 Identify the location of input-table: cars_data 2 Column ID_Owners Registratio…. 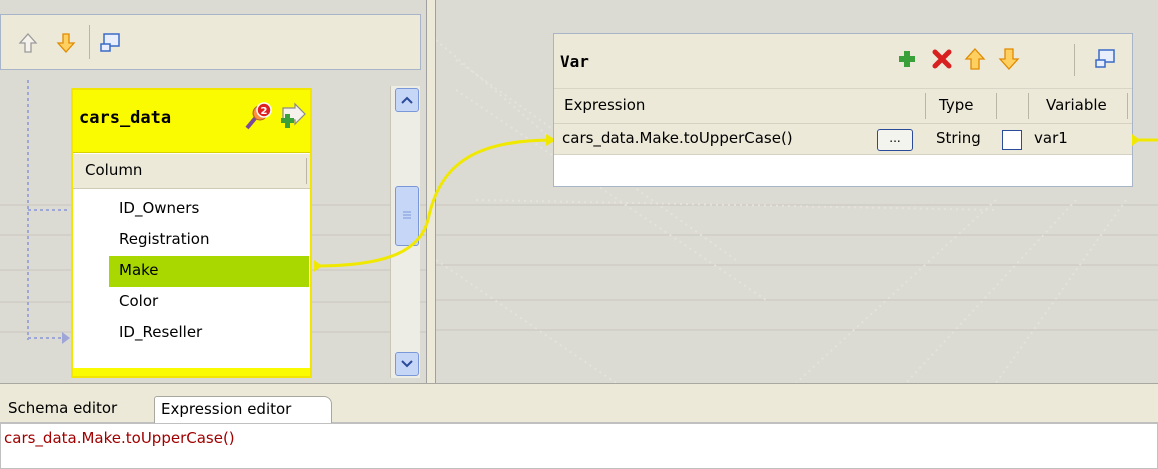
(191, 233).